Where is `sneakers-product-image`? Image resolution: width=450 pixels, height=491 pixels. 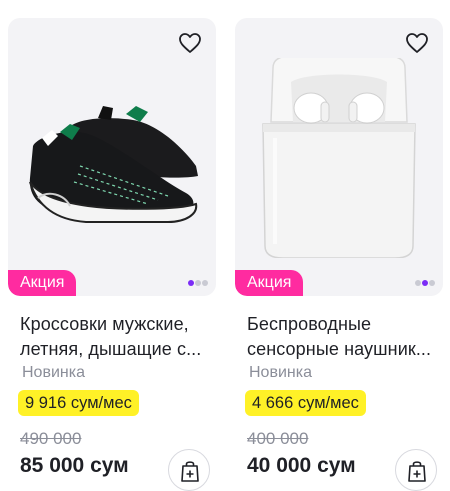
sneakers-product-image is located at coordinates (113, 164).